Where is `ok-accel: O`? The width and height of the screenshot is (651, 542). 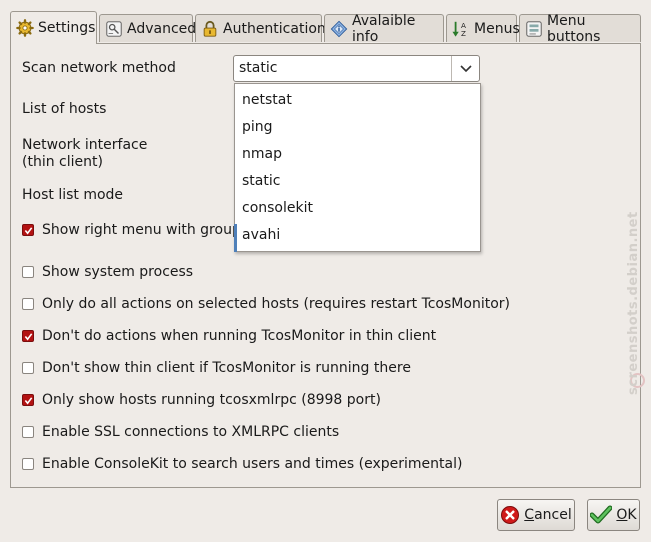
ok-accel: O is located at coordinates (622, 515).